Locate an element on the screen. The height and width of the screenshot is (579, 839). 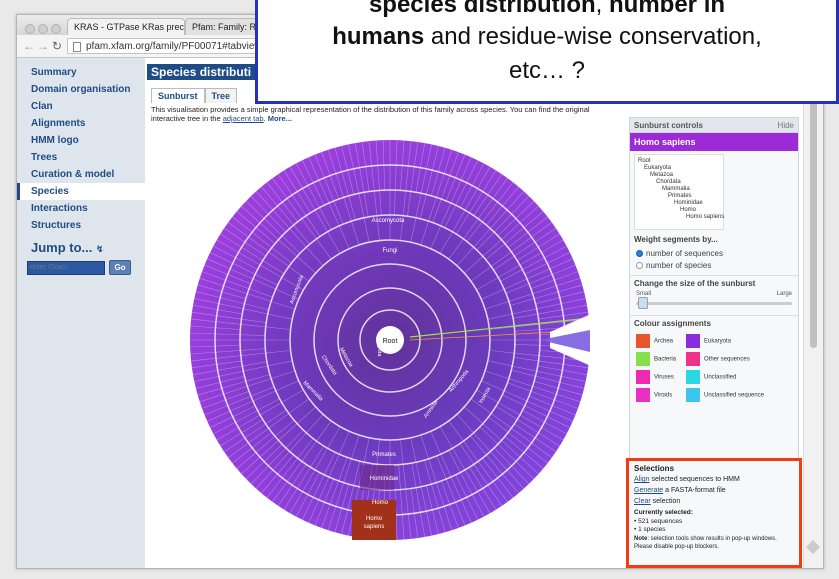
tax-chordata: Chordata is located at coordinates (668, 182).